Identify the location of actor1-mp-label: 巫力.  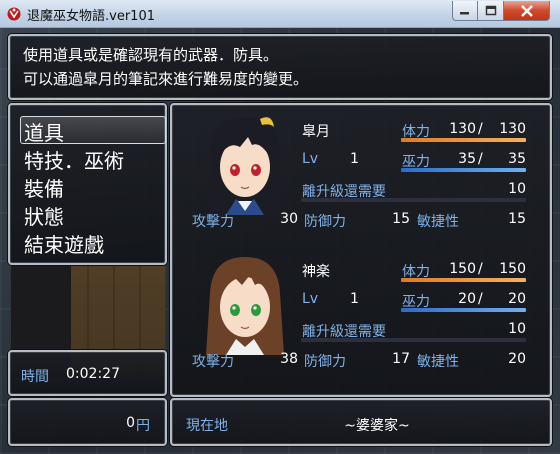
(416, 162).